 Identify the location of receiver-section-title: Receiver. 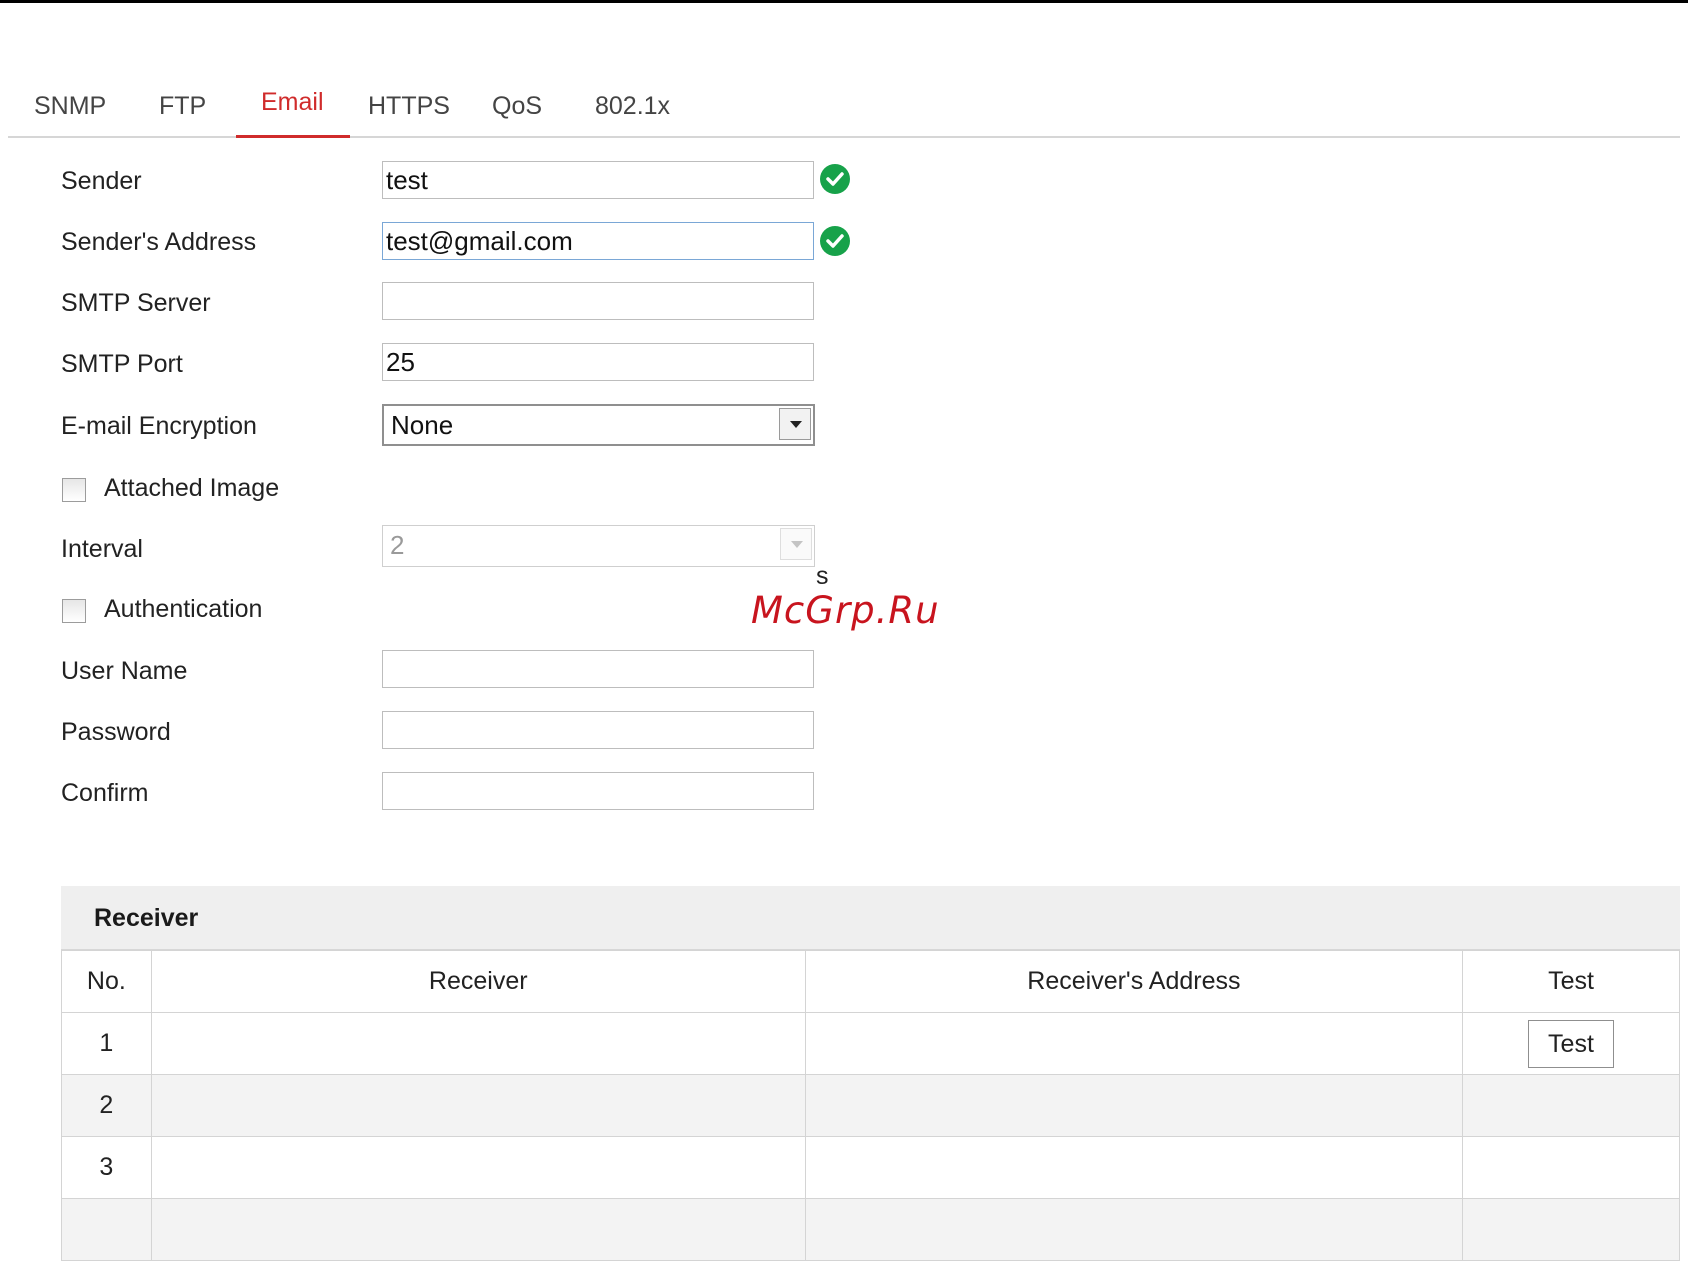
(146, 918).